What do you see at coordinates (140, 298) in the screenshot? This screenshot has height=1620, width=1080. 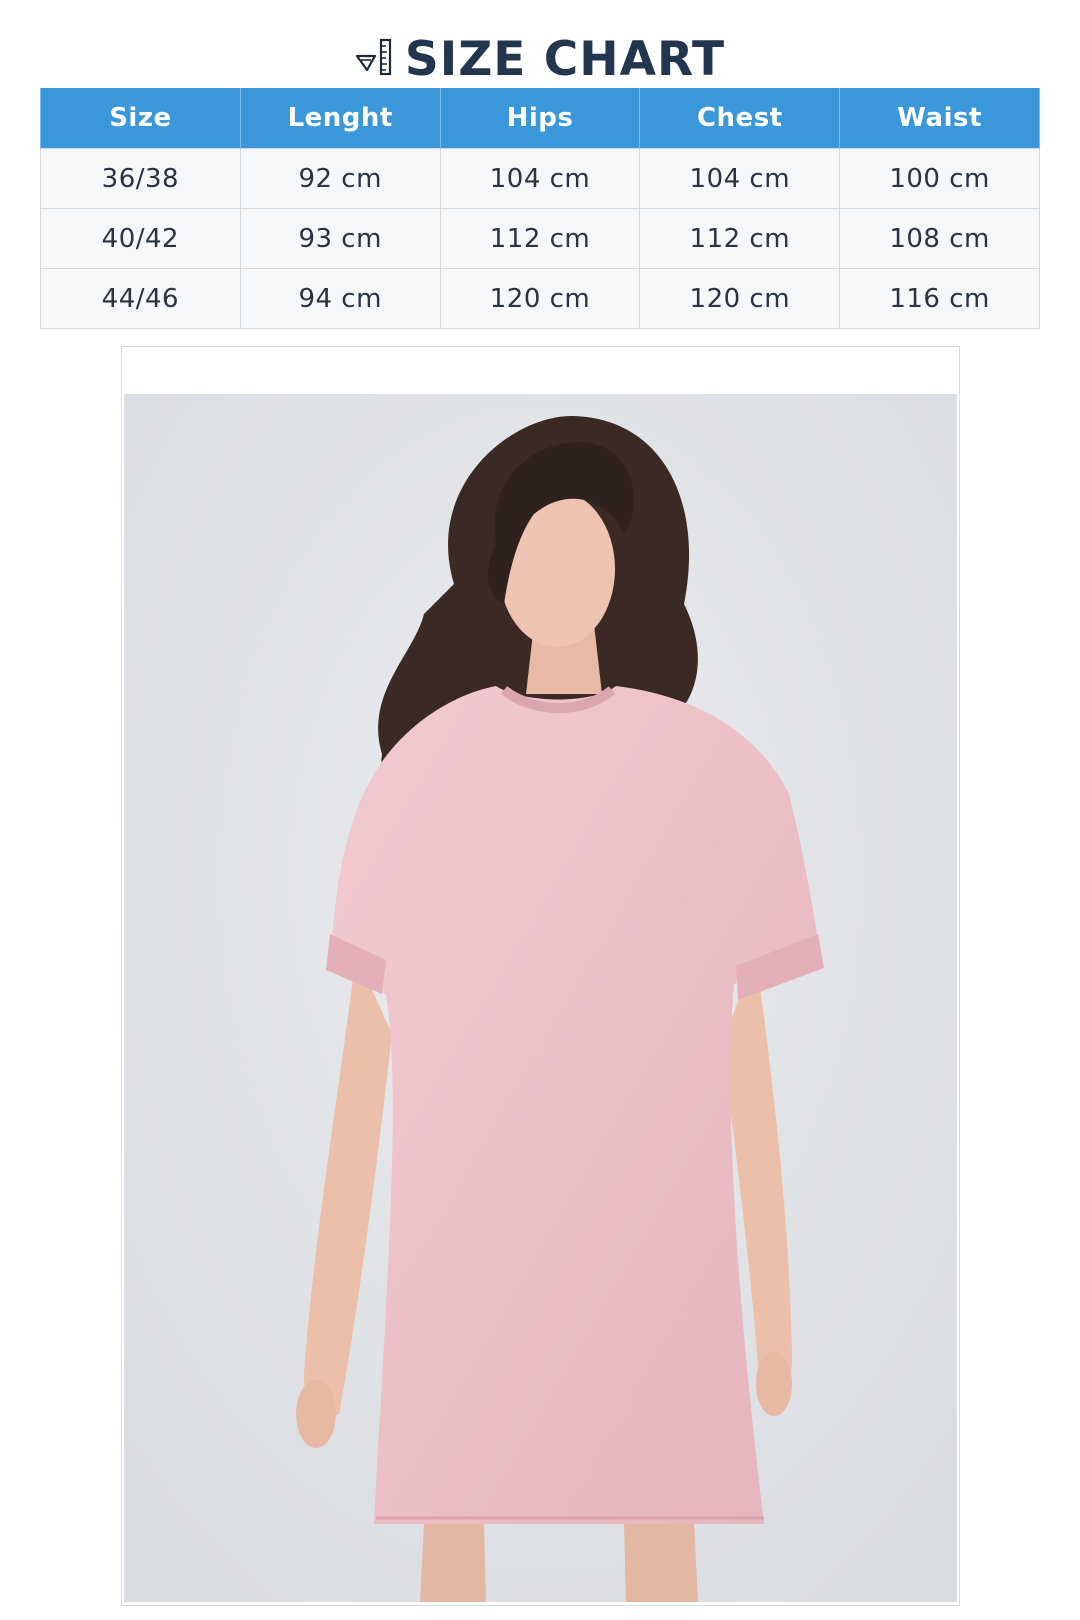 I see `cell-size: 44/46` at bounding box center [140, 298].